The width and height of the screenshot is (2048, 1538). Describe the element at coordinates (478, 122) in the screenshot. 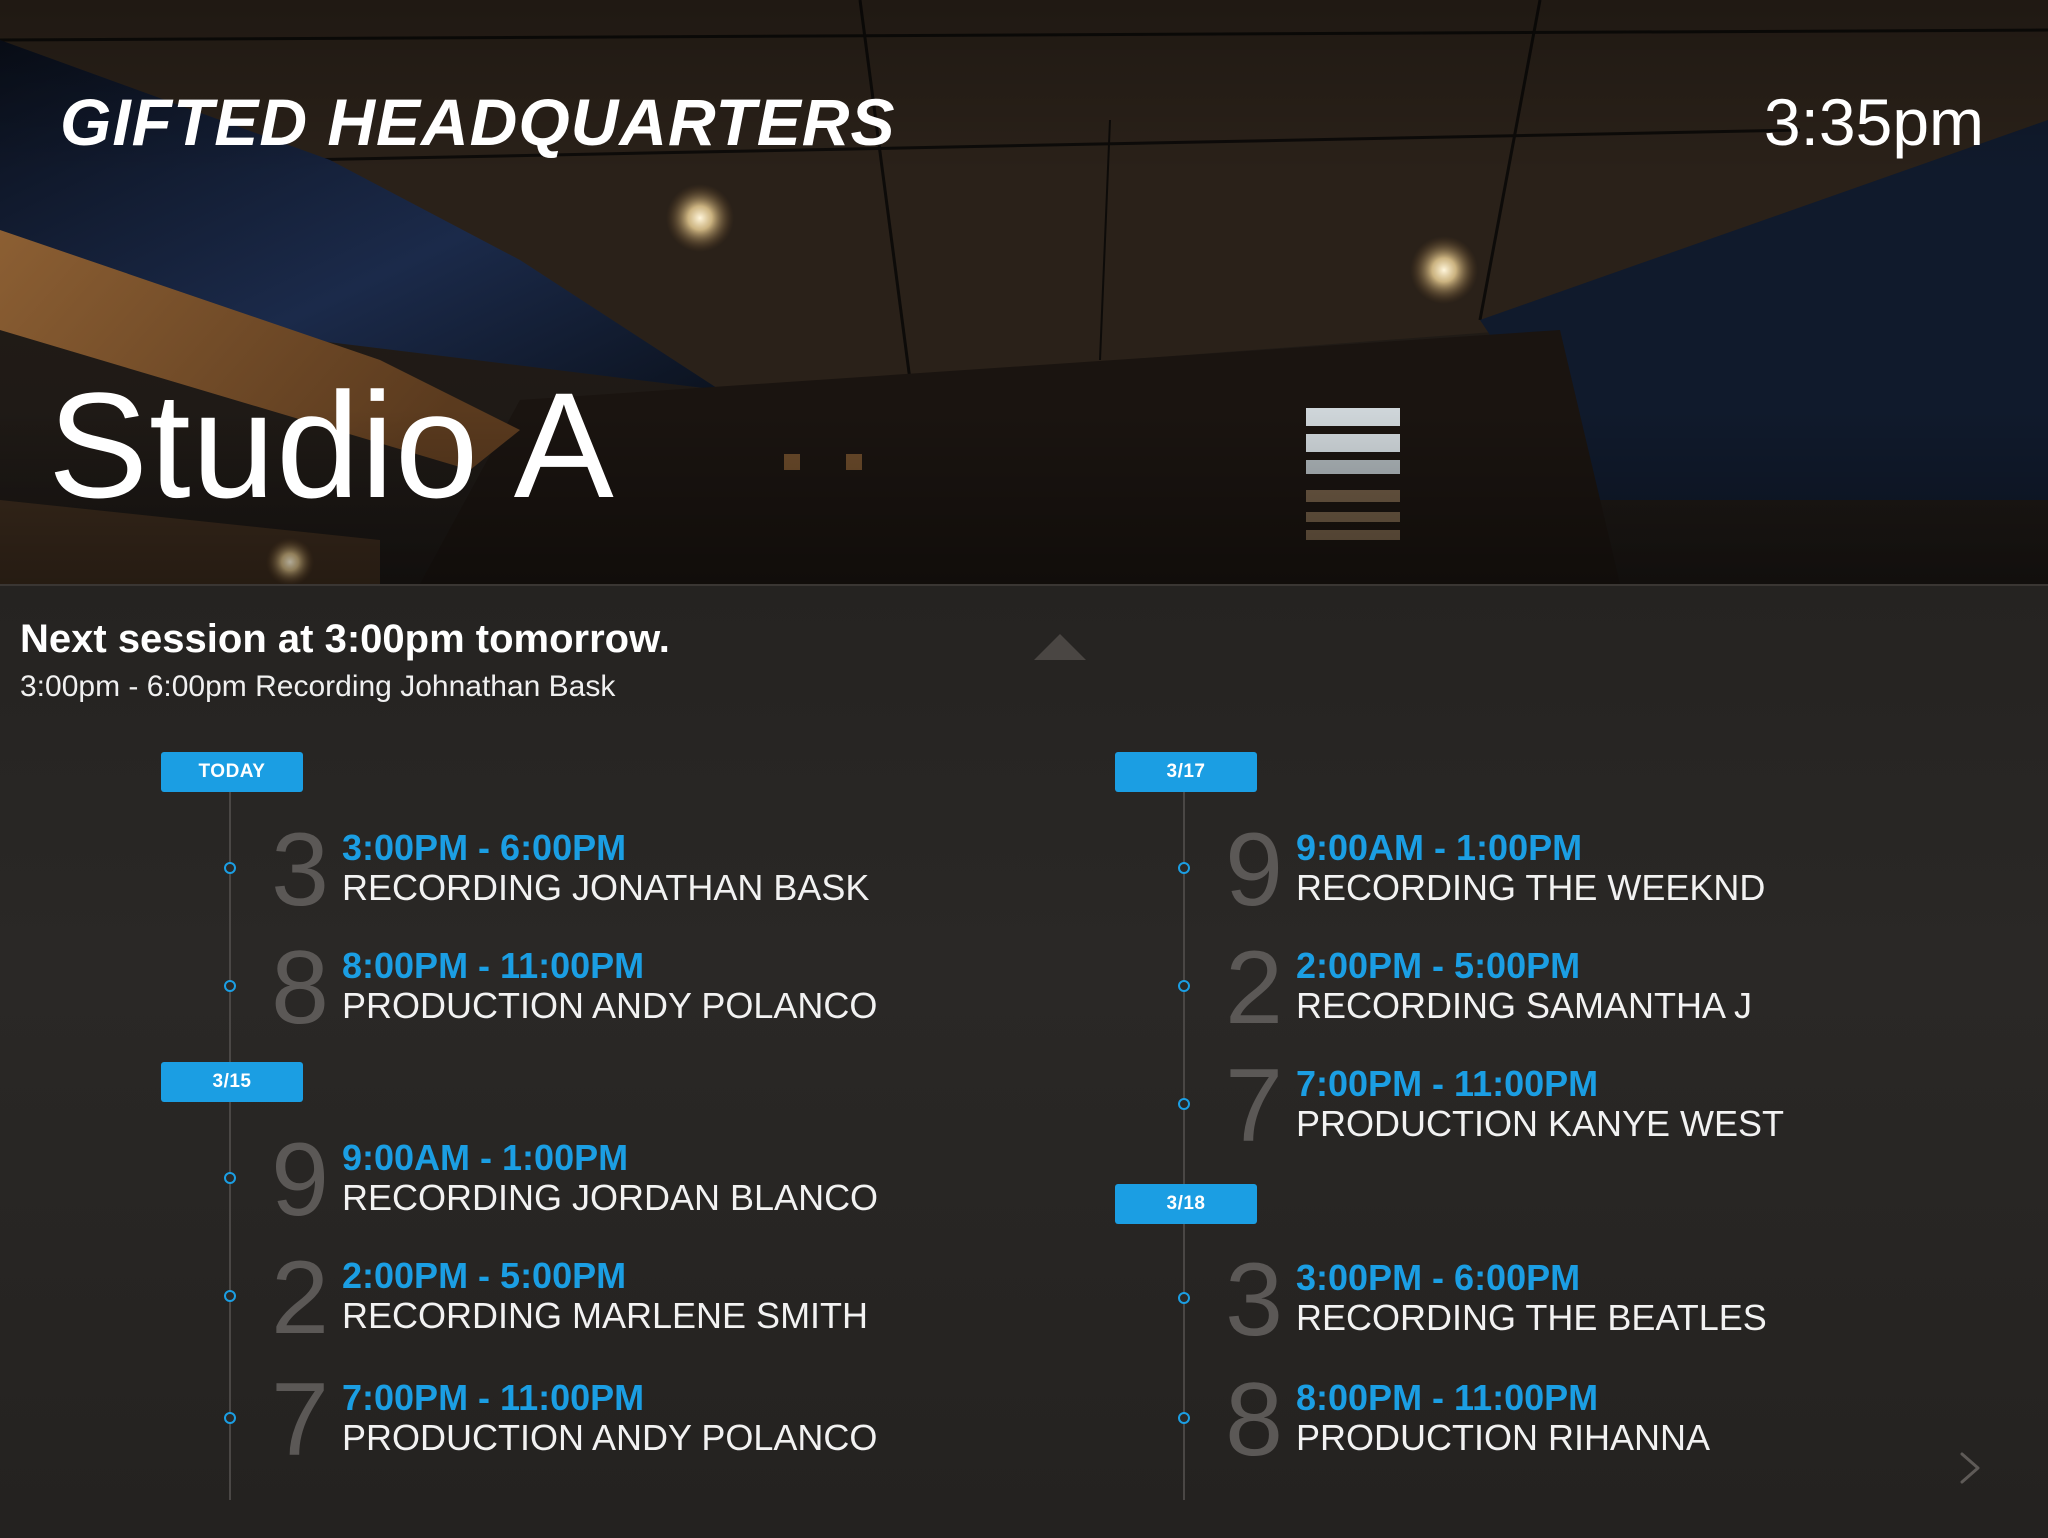

I see `brand-title: GIFTED HEADQUARTERS` at that location.